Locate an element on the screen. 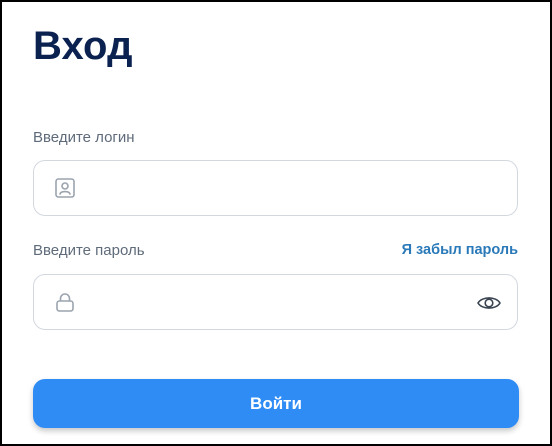 Image resolution: width=552 pixels, height=446 pixels. lock-icon is located at coordinates (65, 302).